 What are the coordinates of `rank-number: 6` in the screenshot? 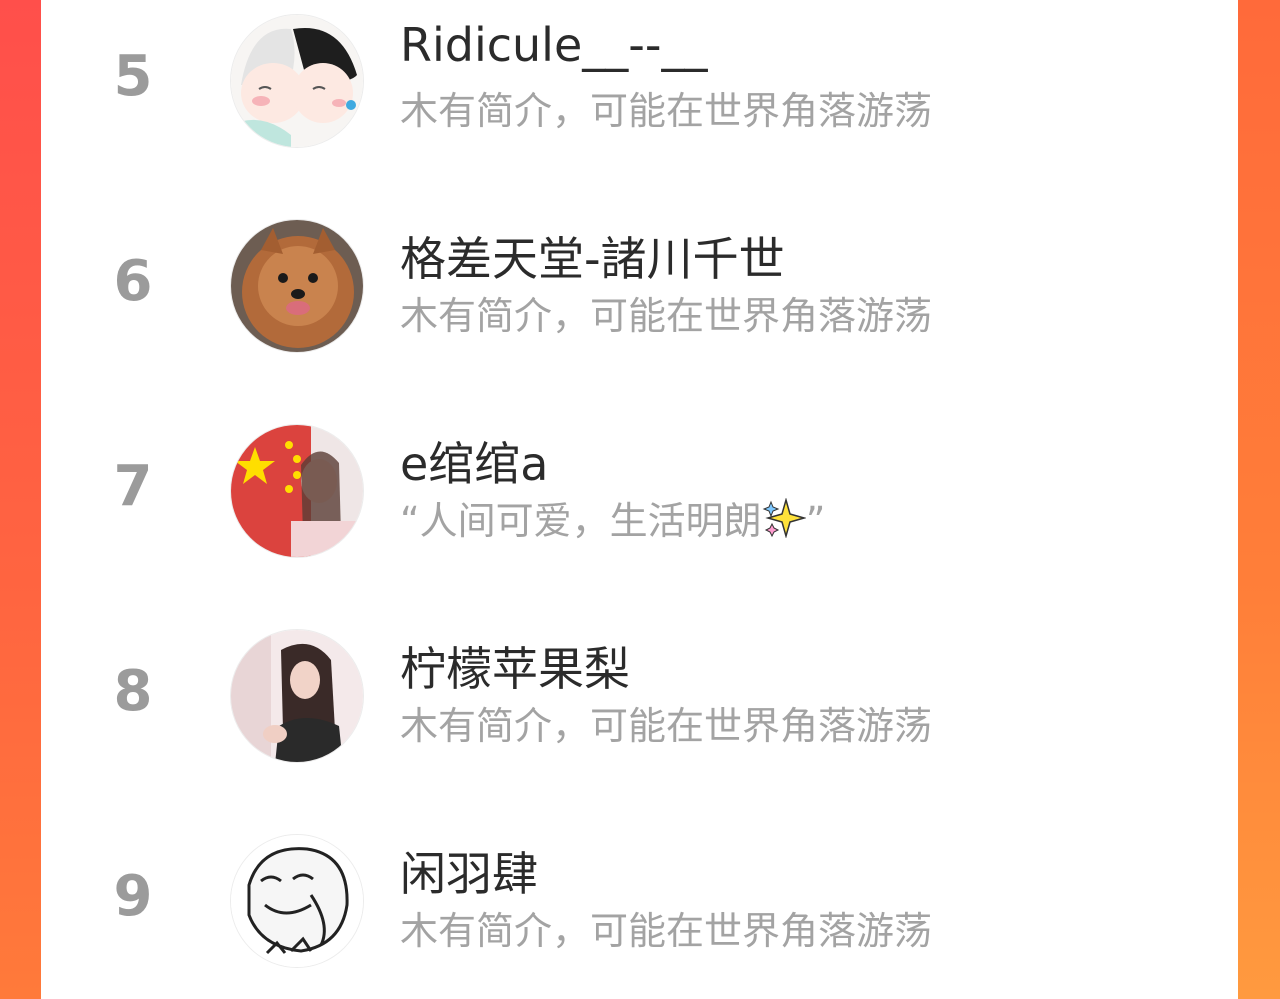 It's located at (133, 281).